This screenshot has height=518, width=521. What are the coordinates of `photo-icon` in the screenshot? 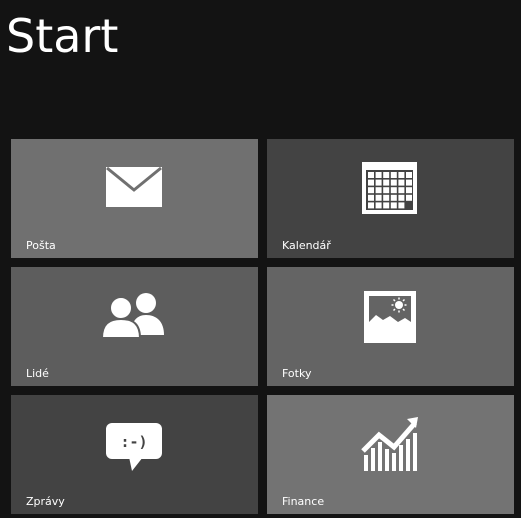 It's located at (390, 317).